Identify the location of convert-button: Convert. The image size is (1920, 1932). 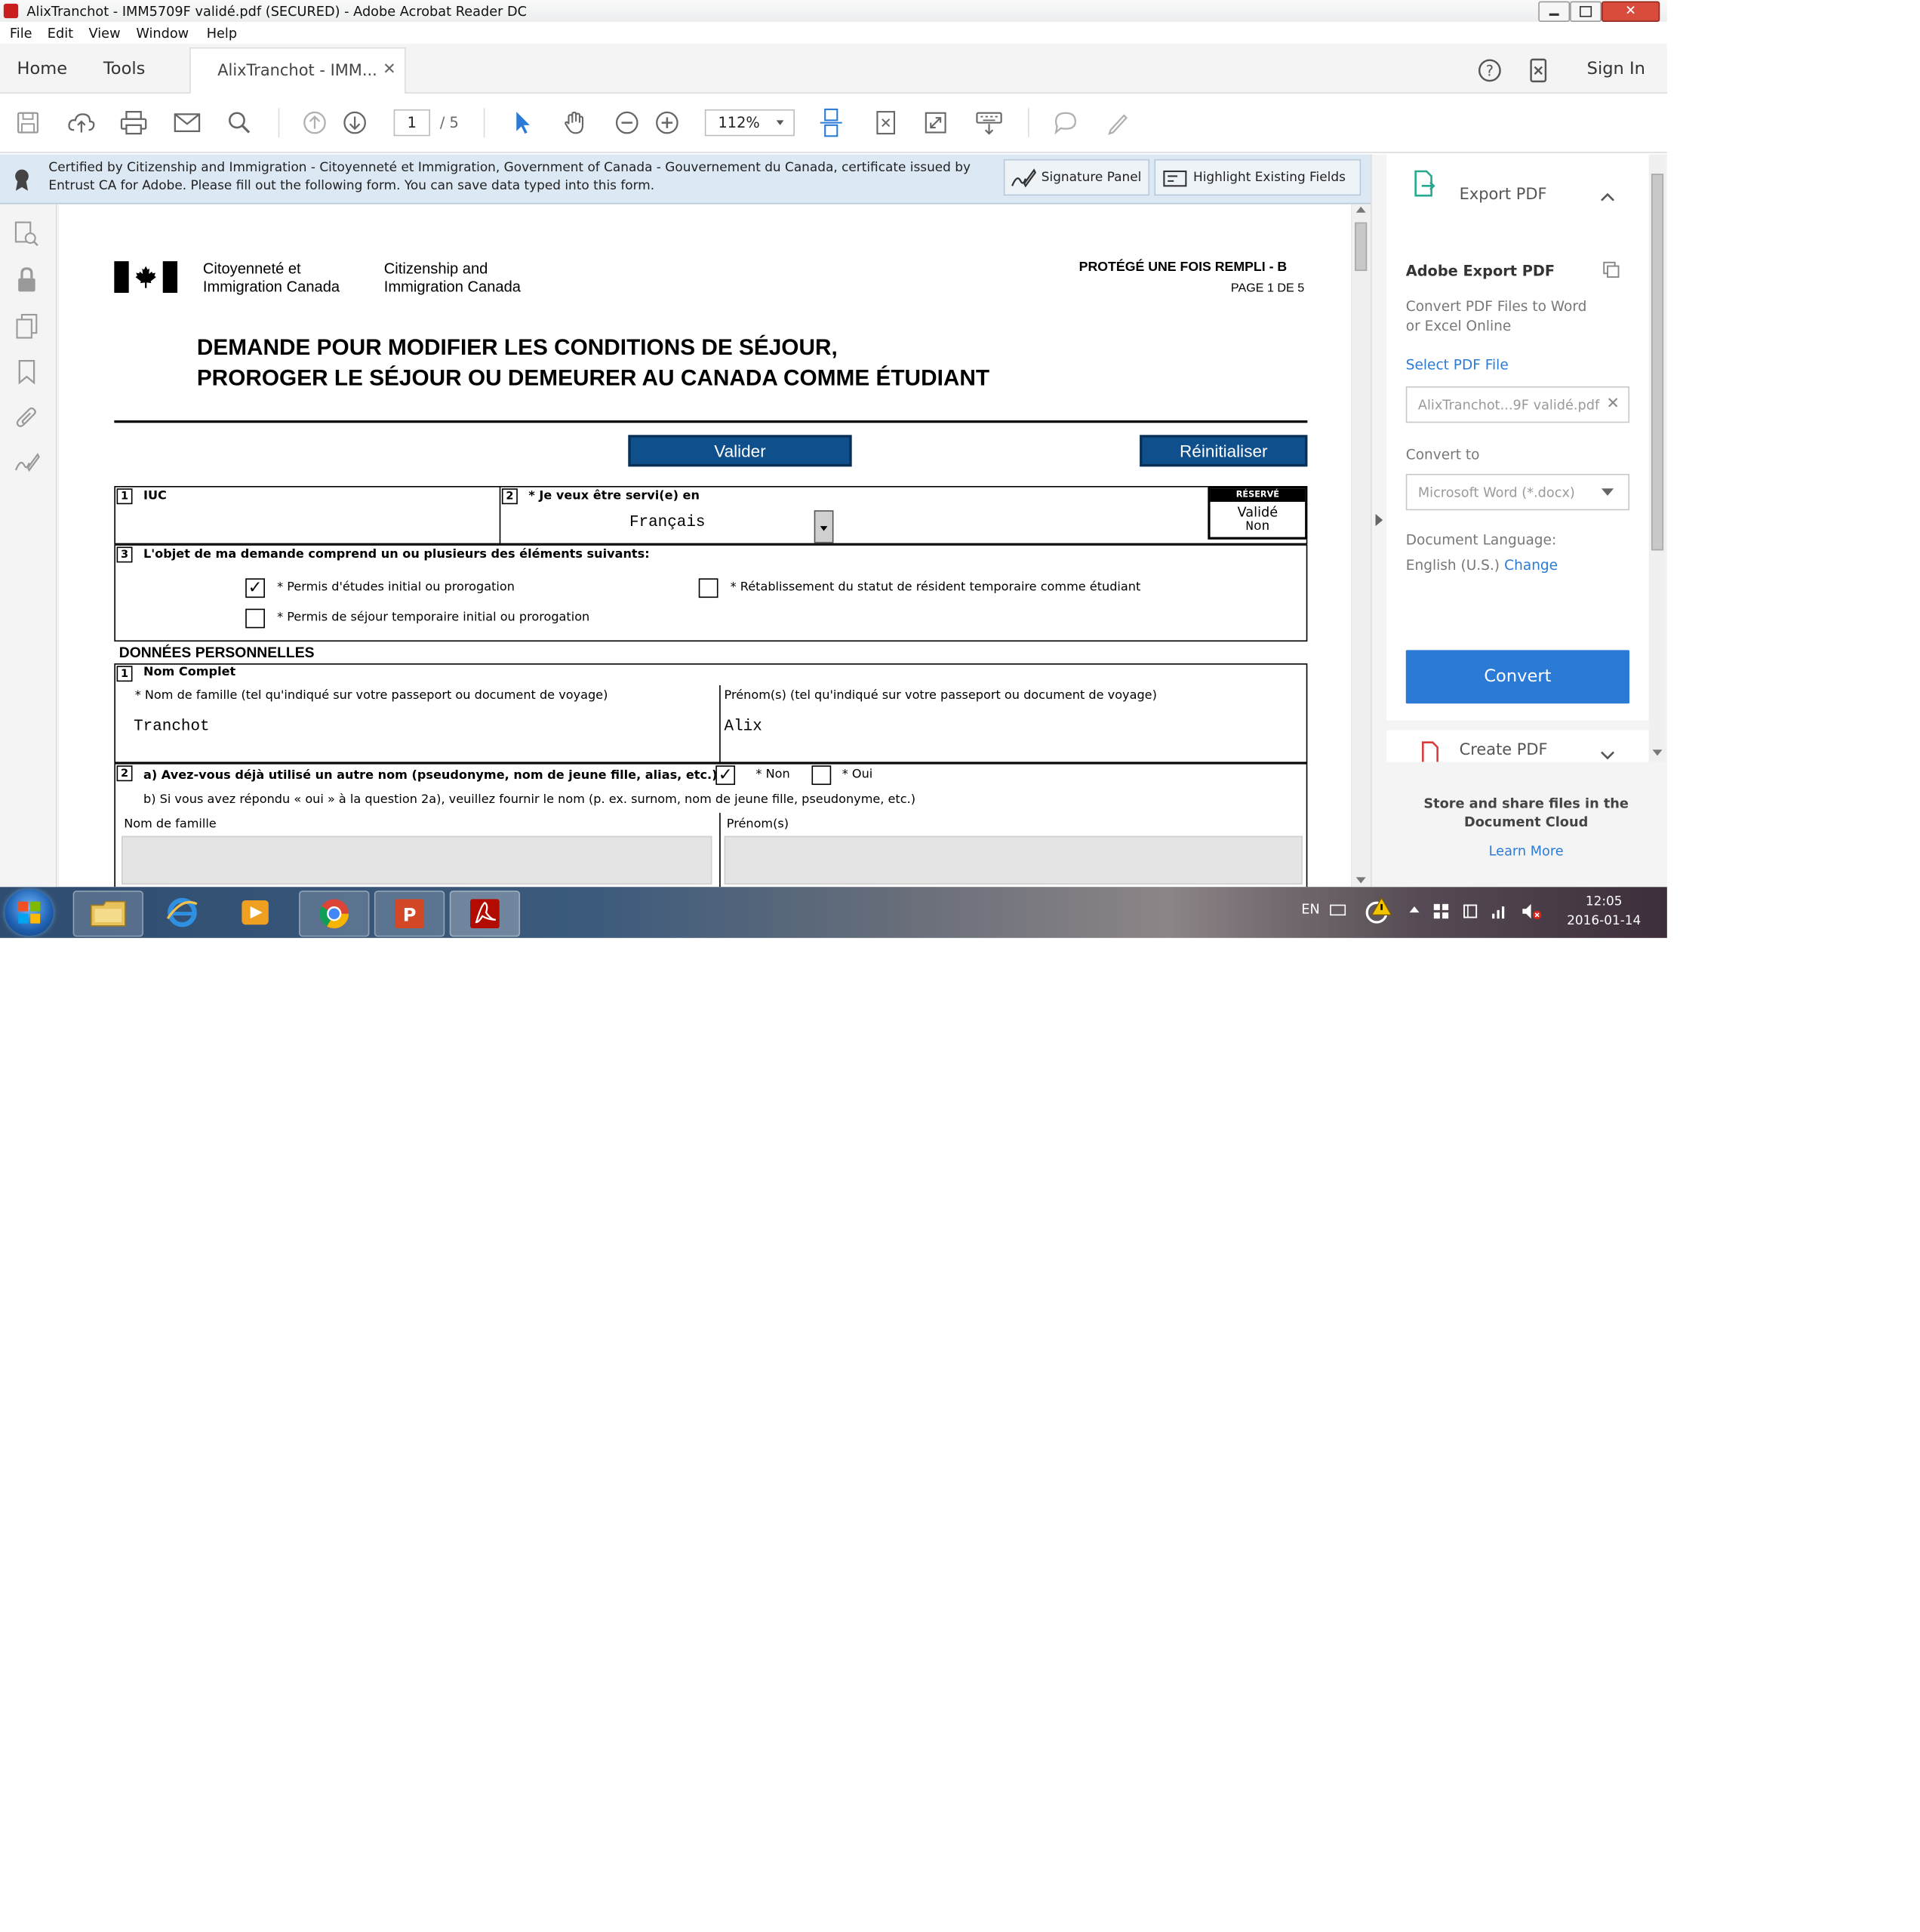
(1517, 677).